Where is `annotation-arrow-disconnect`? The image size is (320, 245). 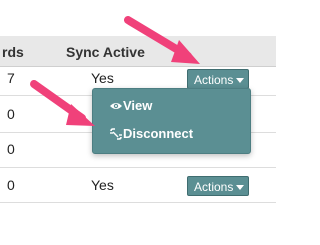 annotation-arrow-disconnect is located at coordinates (62, 103).